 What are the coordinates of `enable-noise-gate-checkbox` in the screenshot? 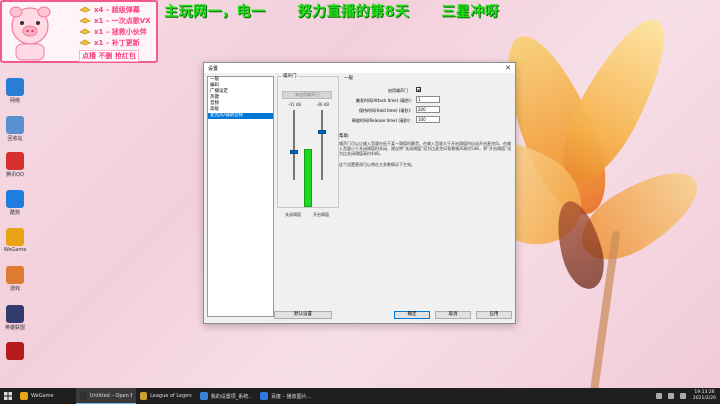 It's located at (418, 89).